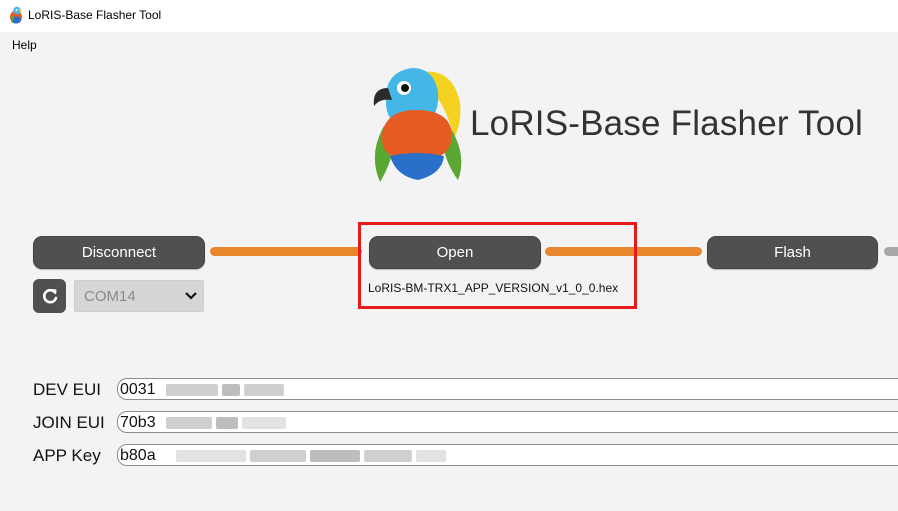  What do you see at coordinates (417, 125) in the screenshot?
I see `parrot-logo-icon` at bounding box center [417, 125].